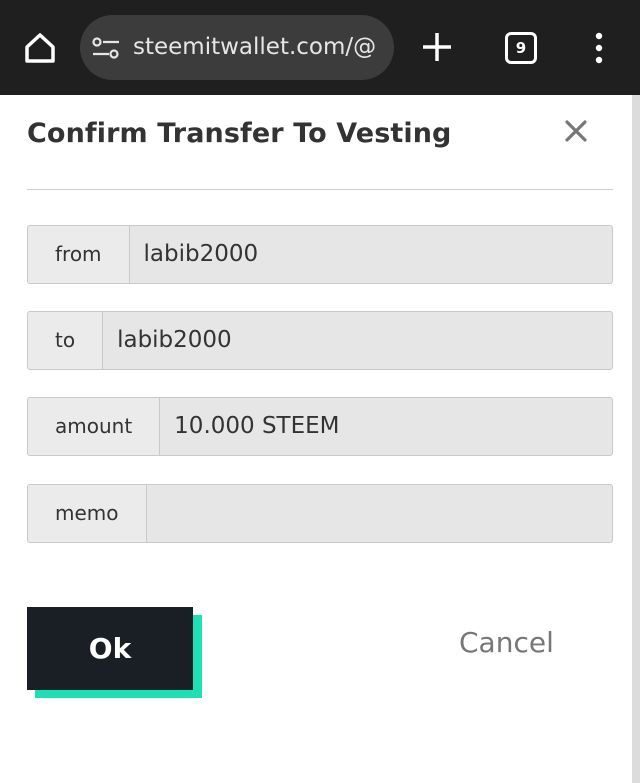 The image size is (640, 783). Describe the element at coordinates (576, 131) in the screenshot. I see `close-icon` at that location.